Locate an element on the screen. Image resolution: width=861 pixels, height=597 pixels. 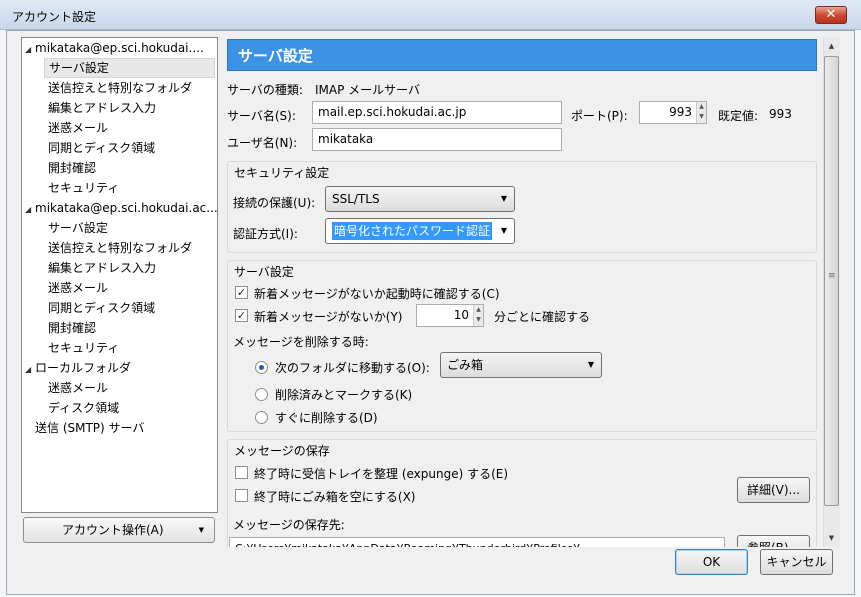
move-to-folder-radio is located at coordinates (261, 367).